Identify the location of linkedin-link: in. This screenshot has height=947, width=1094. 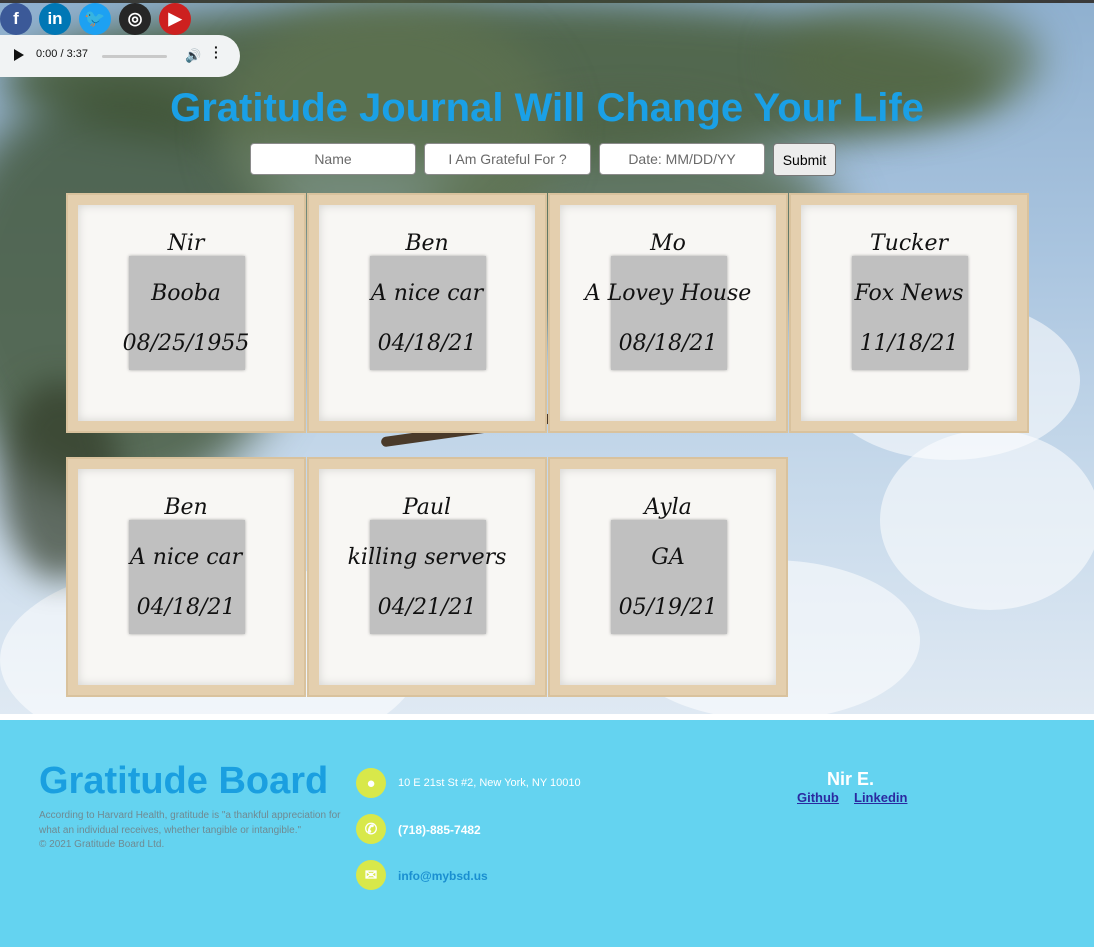
(55, 19).